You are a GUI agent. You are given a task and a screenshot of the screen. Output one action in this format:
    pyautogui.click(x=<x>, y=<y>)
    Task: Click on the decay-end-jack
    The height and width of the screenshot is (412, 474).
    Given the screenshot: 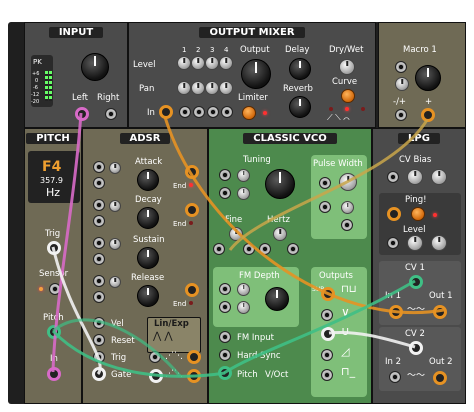 What is the action you would take?
    pyautogui.click(x=192, y=210)
    